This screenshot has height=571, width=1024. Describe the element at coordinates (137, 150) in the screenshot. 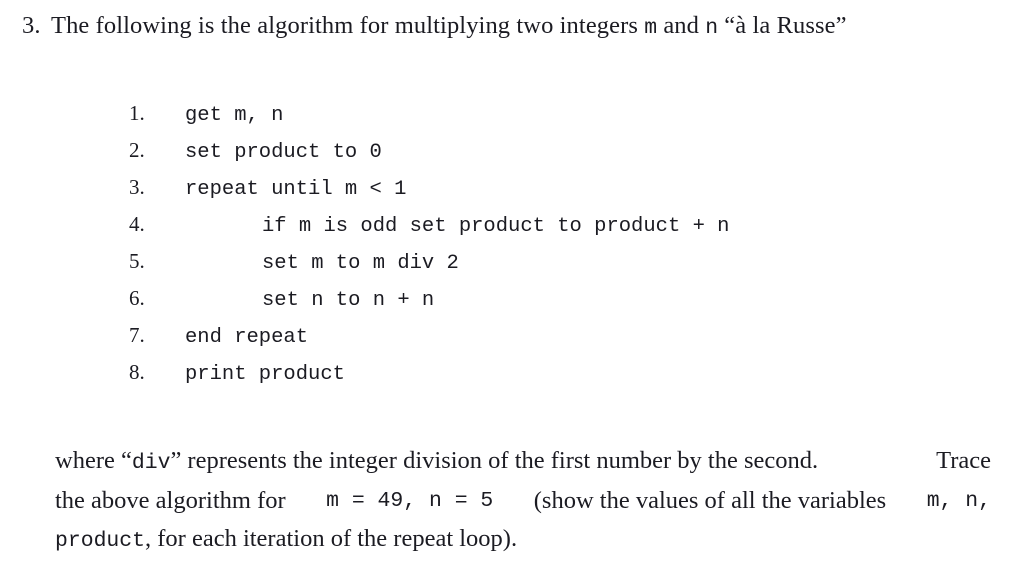

I see `algorithm-line-number: 2.` at that location.